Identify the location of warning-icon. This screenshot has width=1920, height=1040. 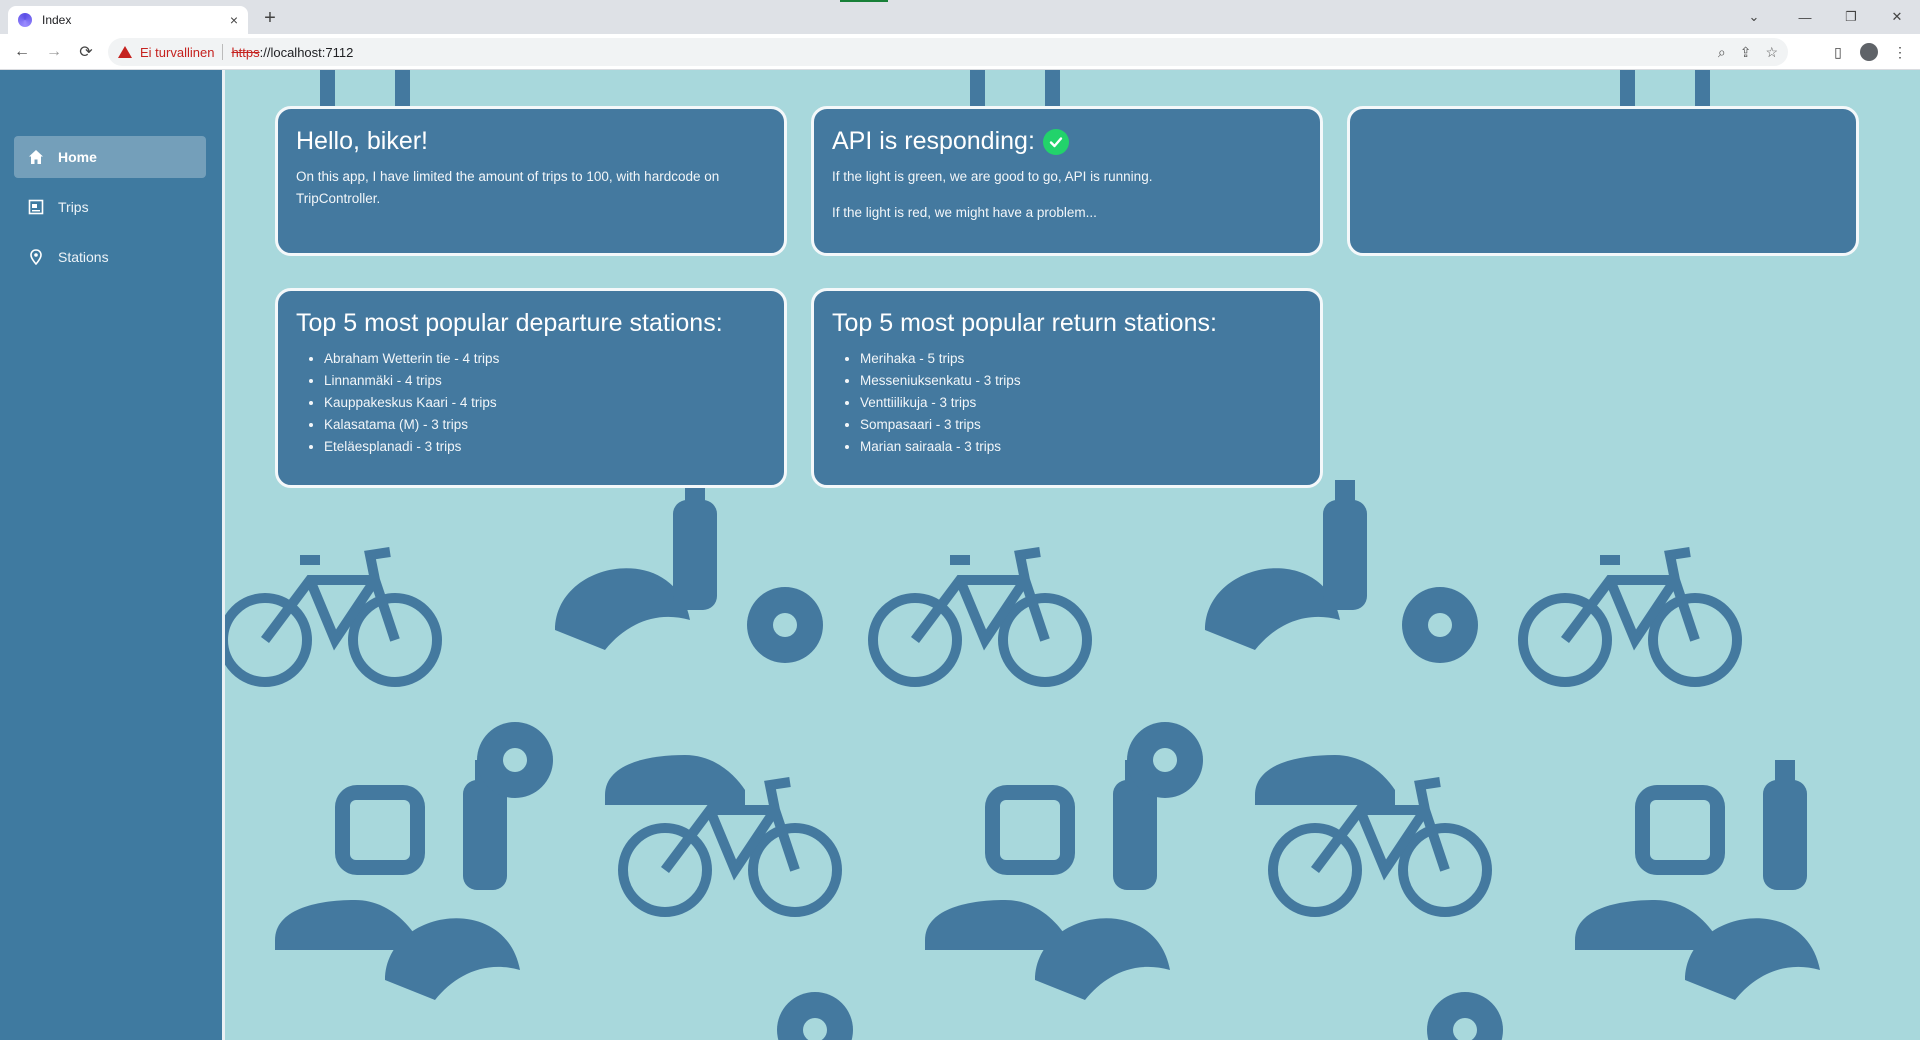
(125, 52).